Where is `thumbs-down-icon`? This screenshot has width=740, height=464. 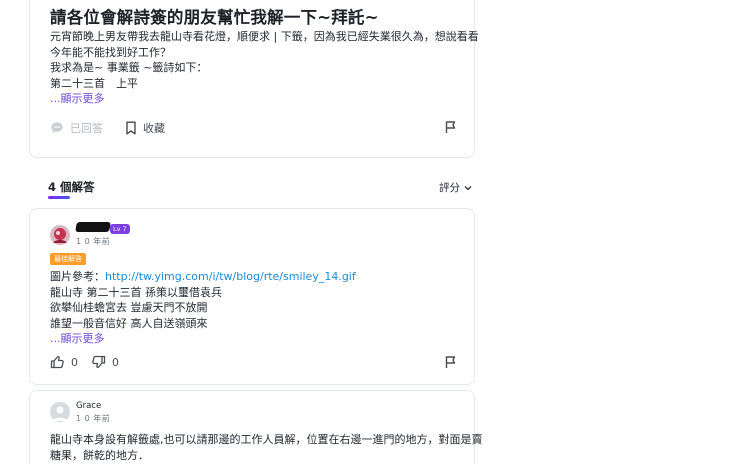 thumbs-down-icon is located at coordinates (98, 362).